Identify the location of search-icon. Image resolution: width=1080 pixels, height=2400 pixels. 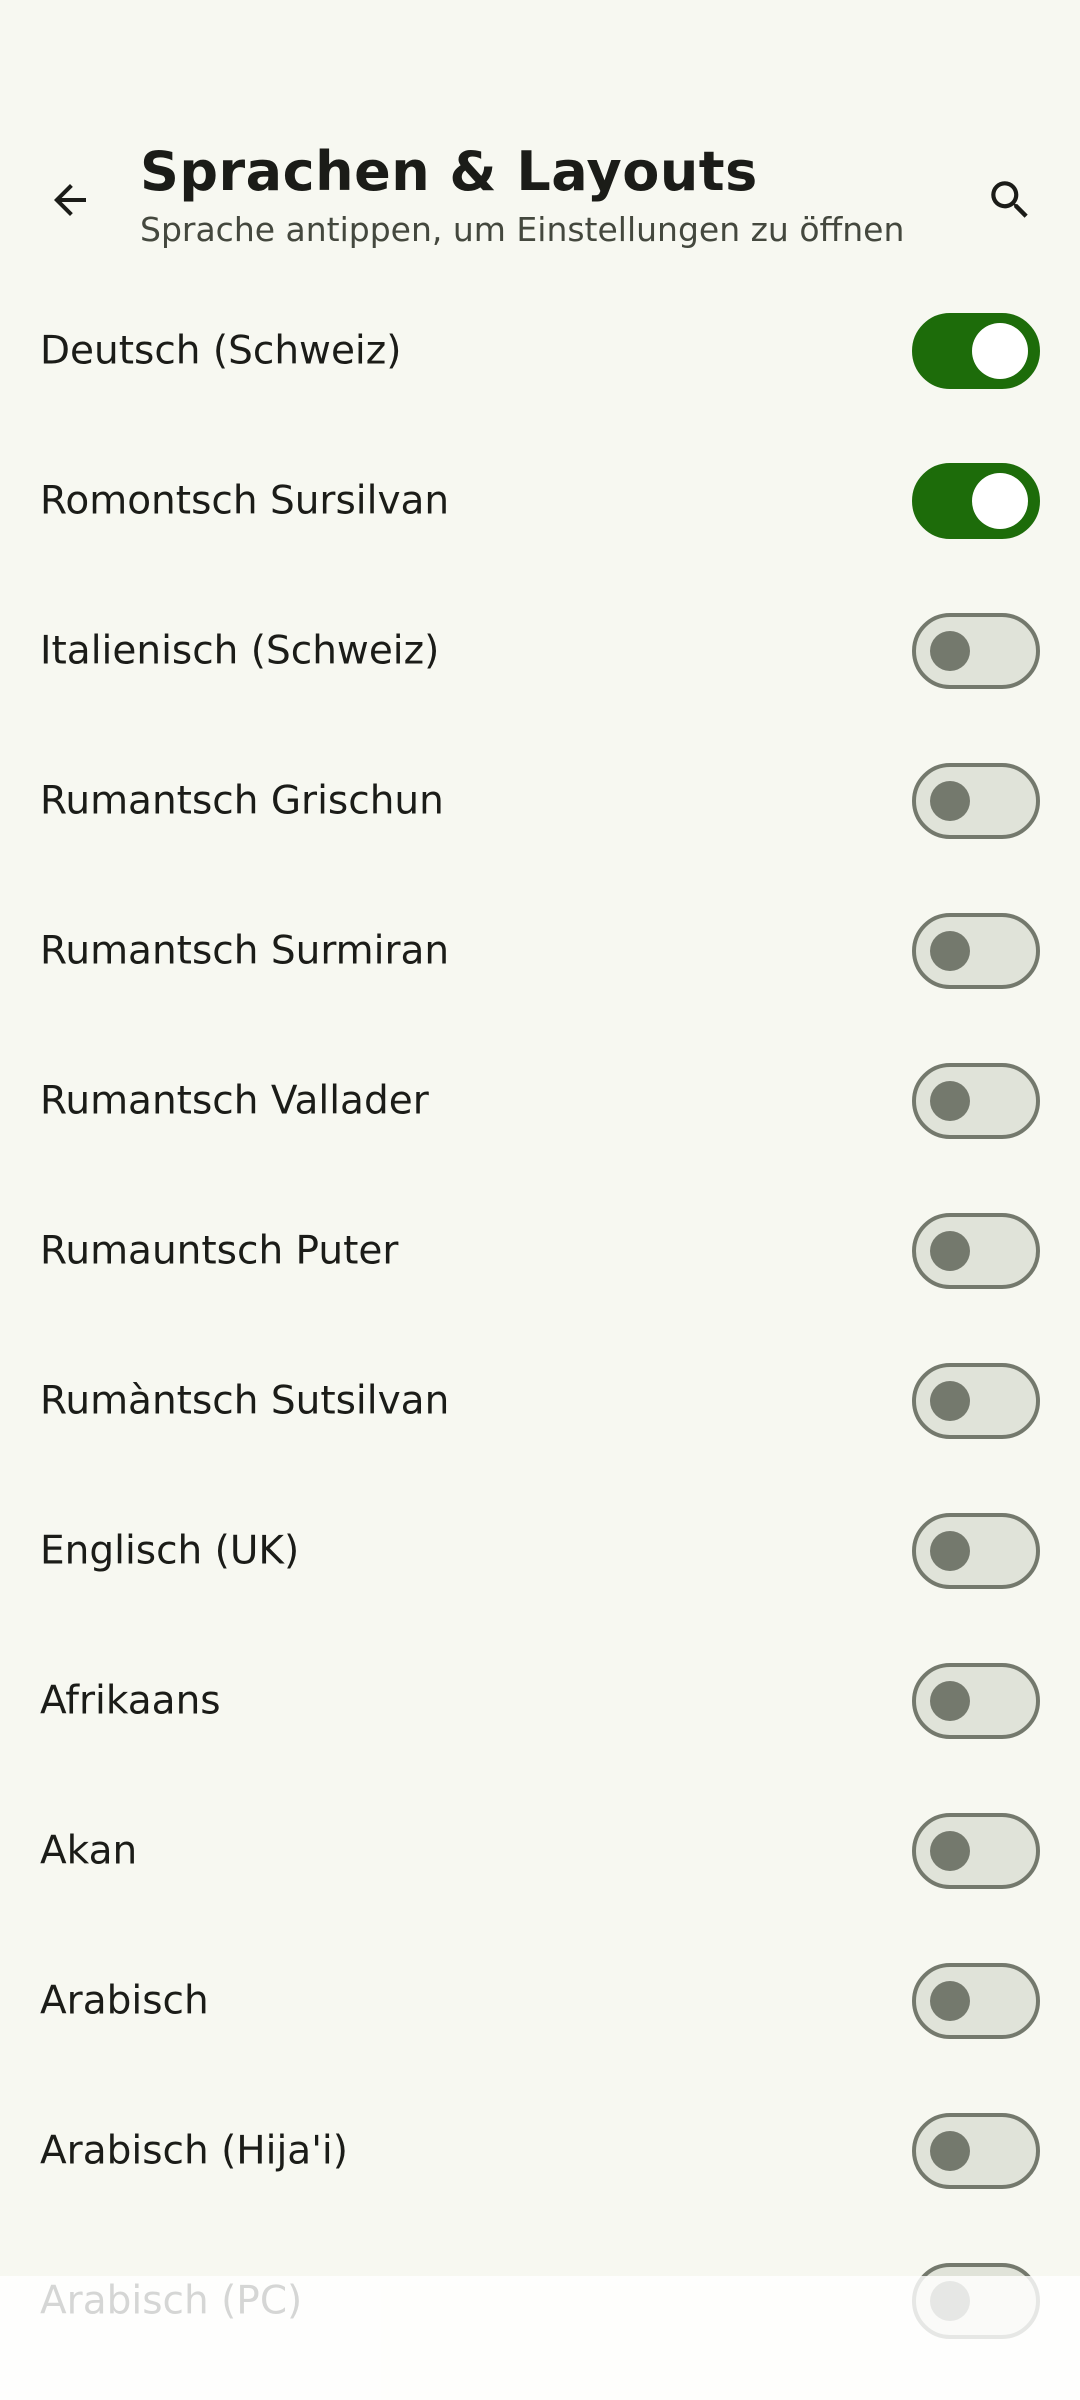
(1009, 199).